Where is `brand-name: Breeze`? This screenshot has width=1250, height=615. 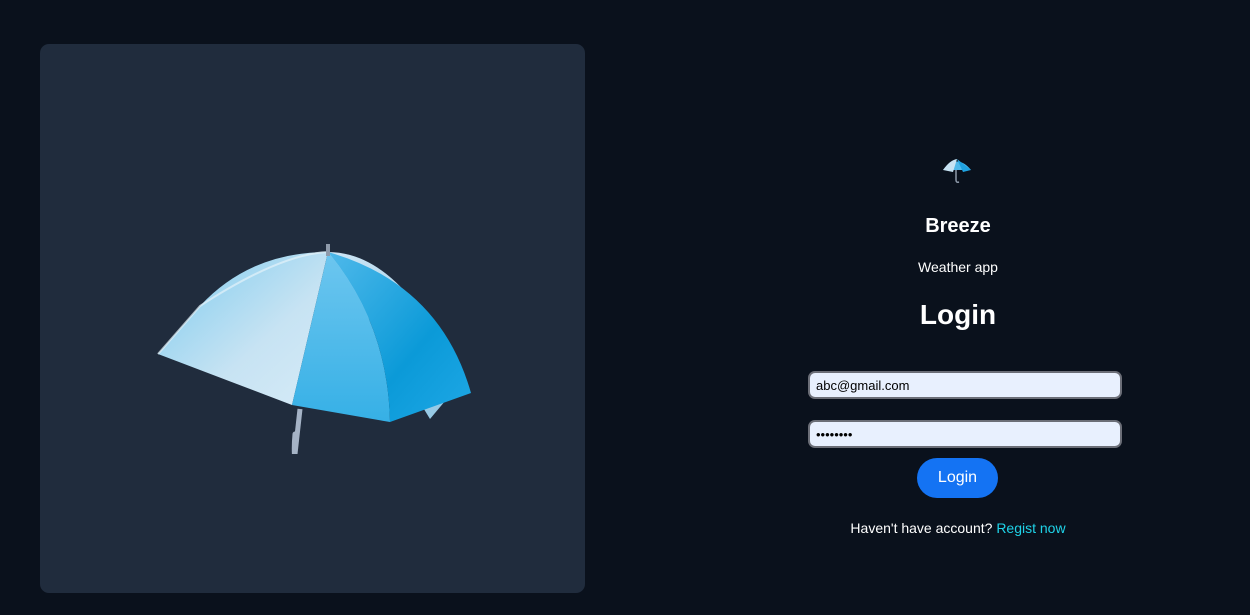 brand-name: Breeze is located at coordinates (958, 226).